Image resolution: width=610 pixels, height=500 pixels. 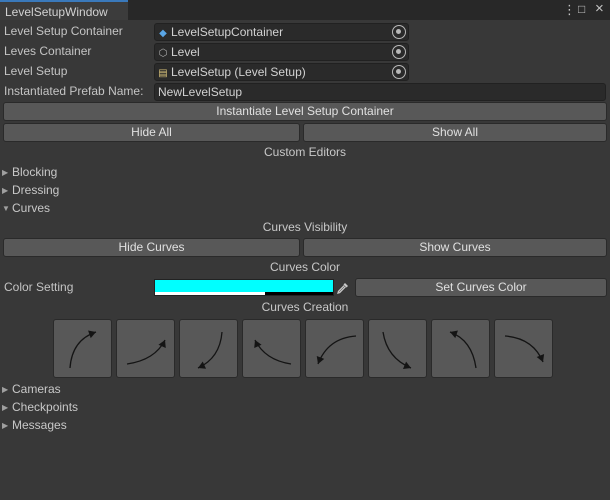 I want to click on more-options-icon: ⋮, so click(x=569, y=10).